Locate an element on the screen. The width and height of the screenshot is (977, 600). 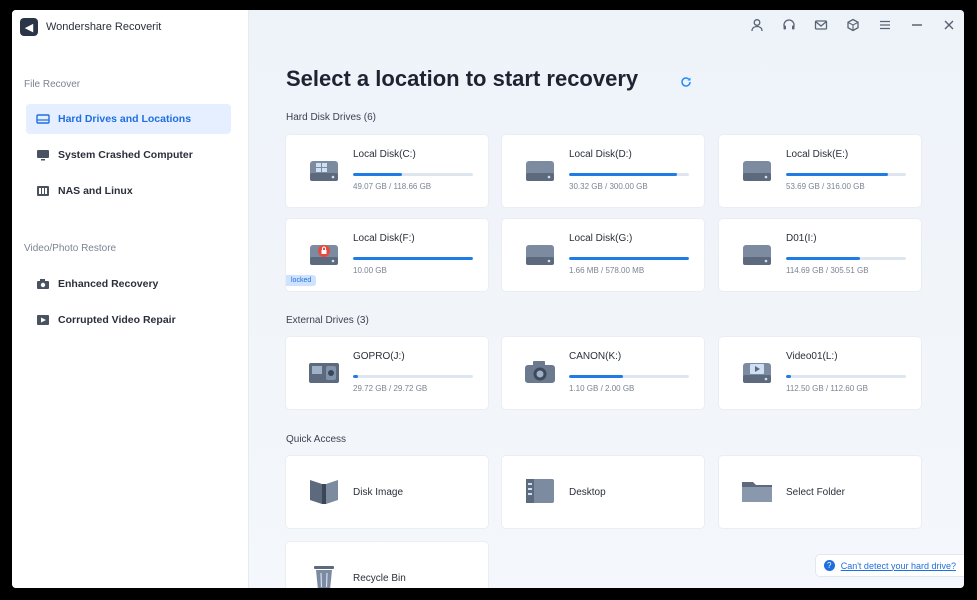
video-drive-icon is located at coordinates (757, 372).